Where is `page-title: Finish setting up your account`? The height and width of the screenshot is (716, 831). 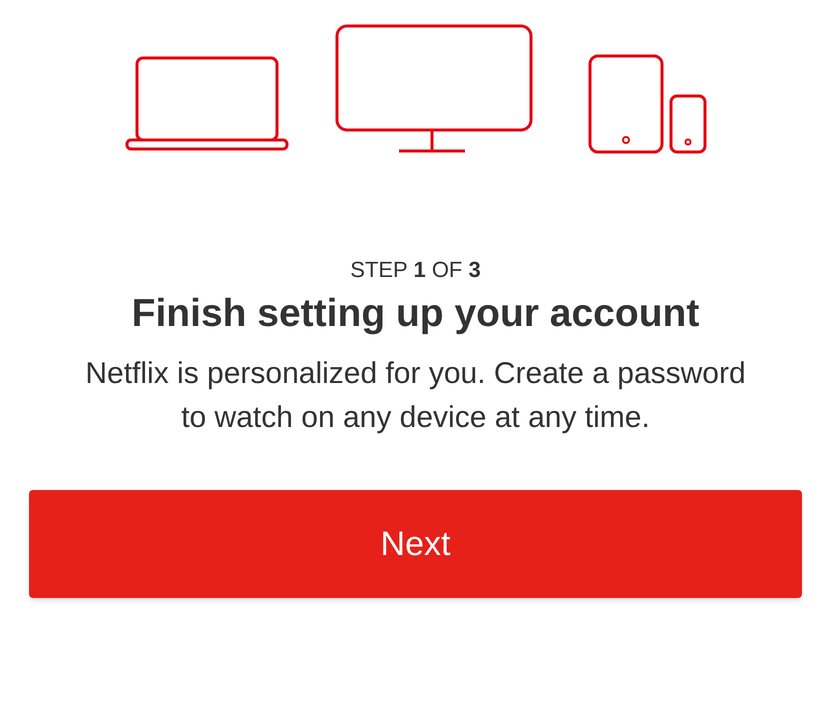
page-title: Finish setting up your account is located at coordinates (416, 313).